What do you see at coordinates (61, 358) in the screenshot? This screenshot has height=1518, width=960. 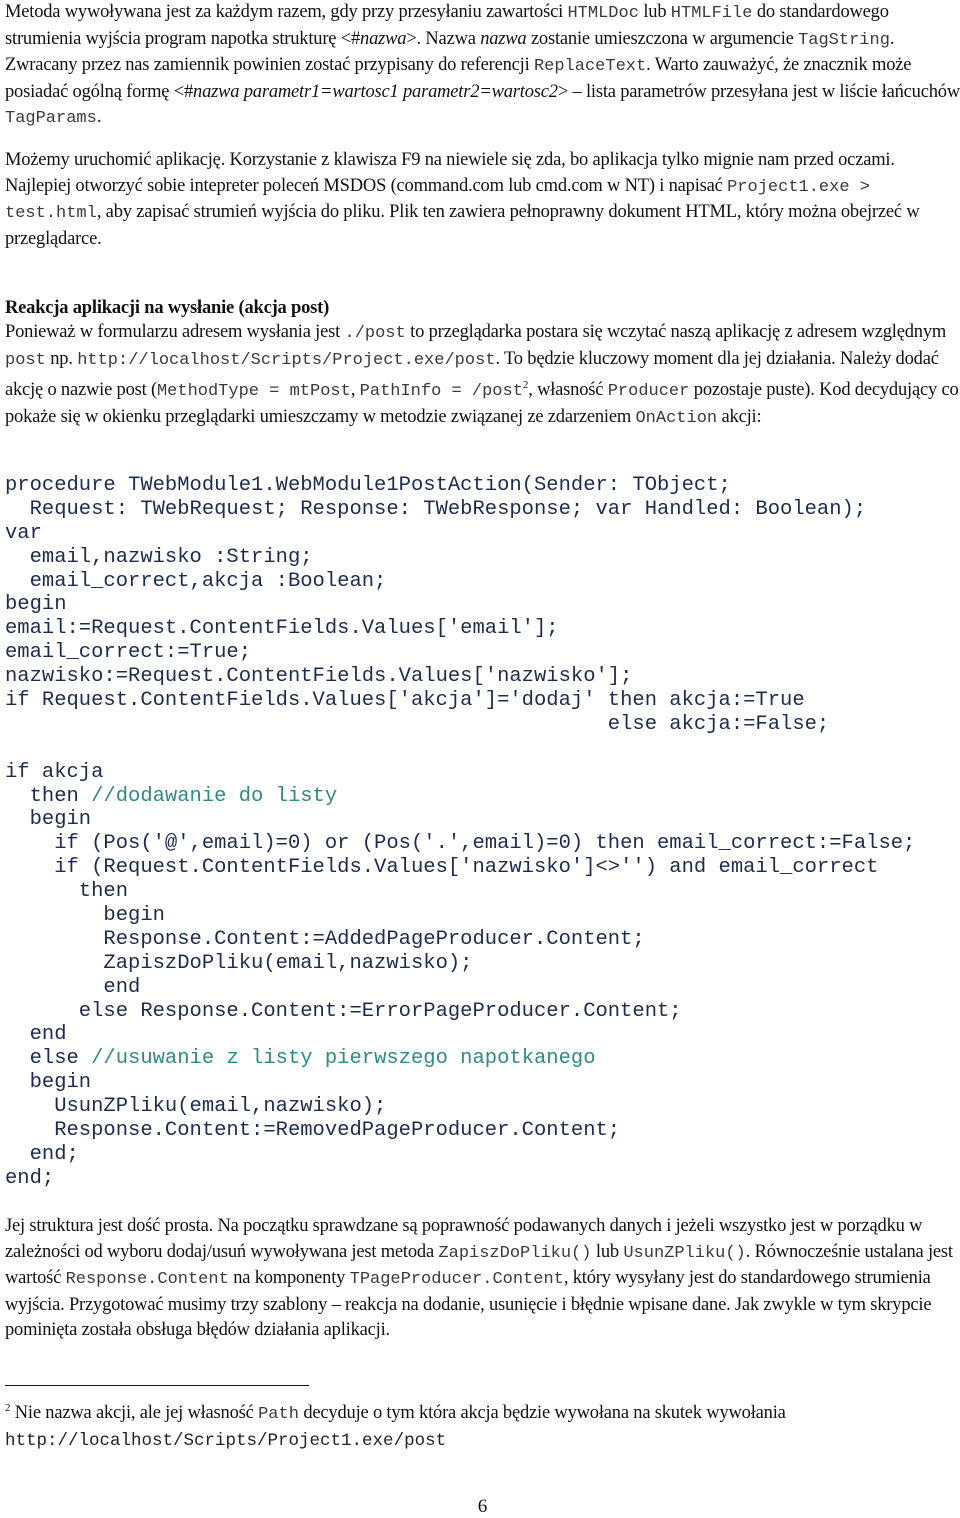 I see `text: np.` at bounding box center [61, 358].